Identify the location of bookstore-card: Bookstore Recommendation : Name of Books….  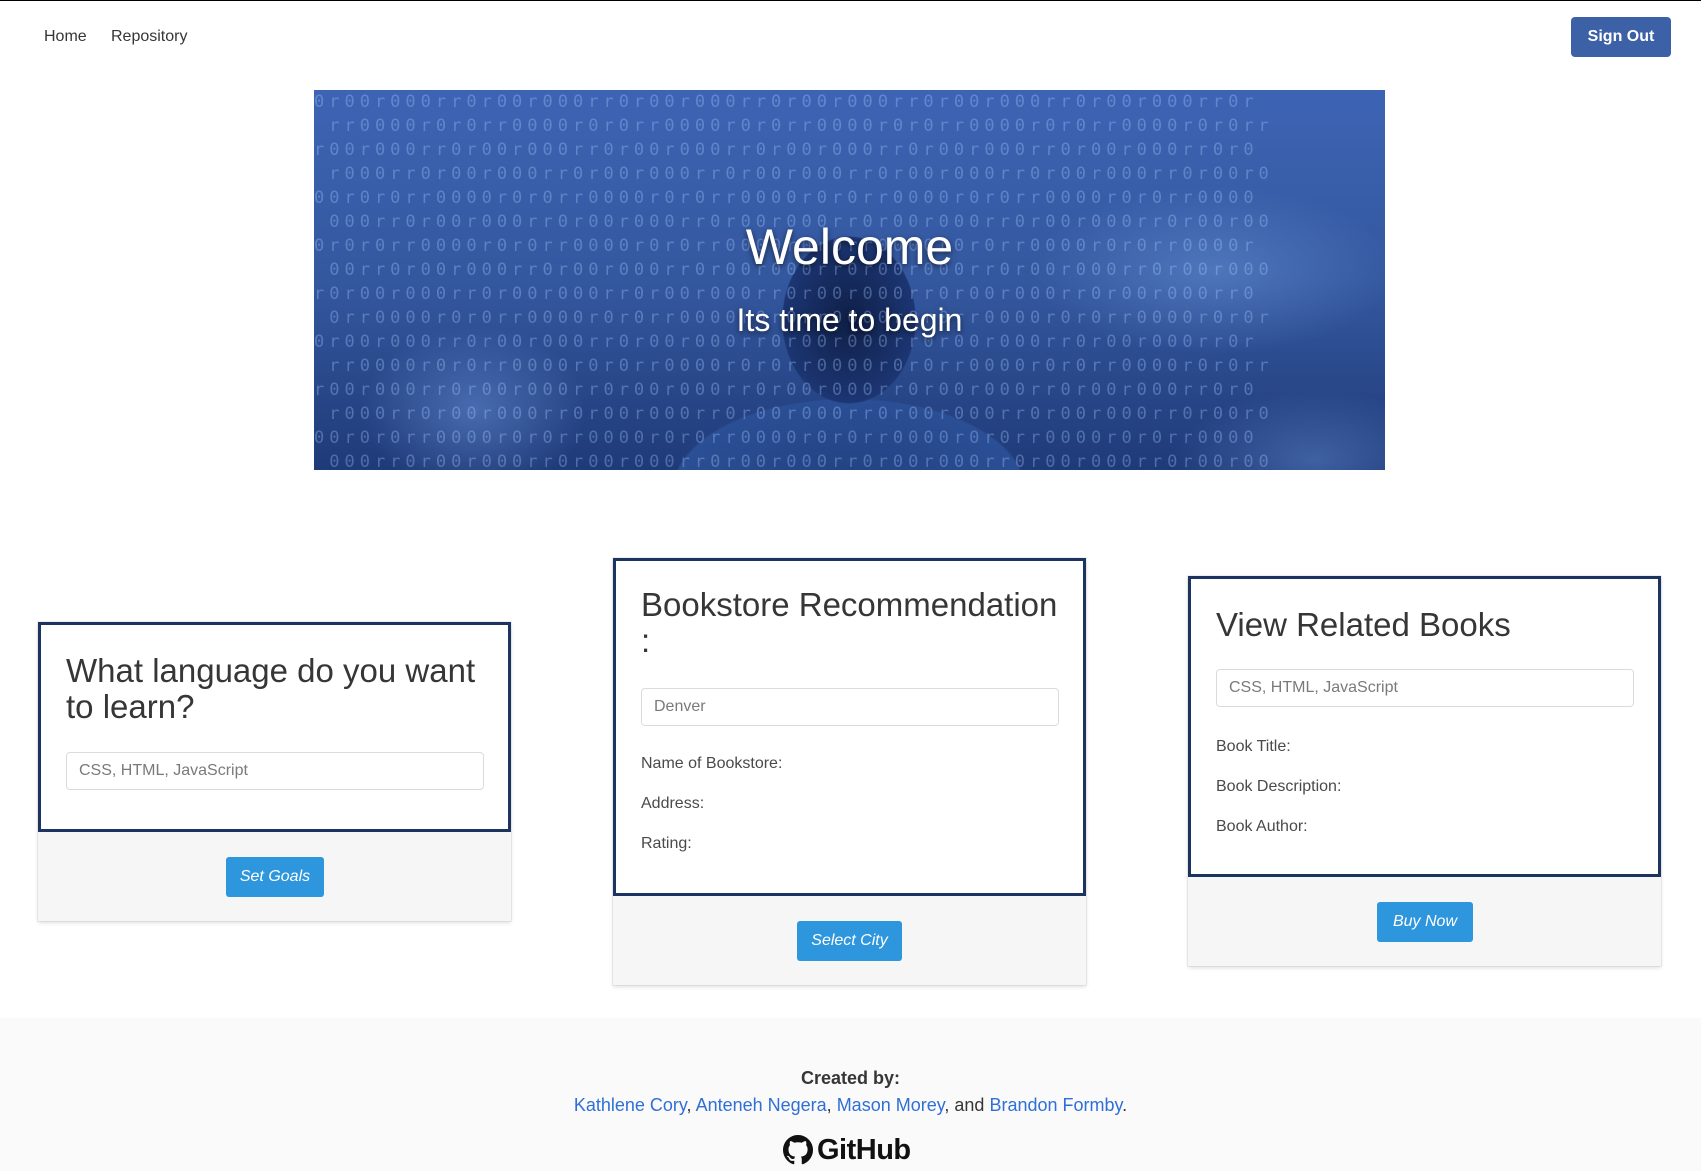
(849, 771).